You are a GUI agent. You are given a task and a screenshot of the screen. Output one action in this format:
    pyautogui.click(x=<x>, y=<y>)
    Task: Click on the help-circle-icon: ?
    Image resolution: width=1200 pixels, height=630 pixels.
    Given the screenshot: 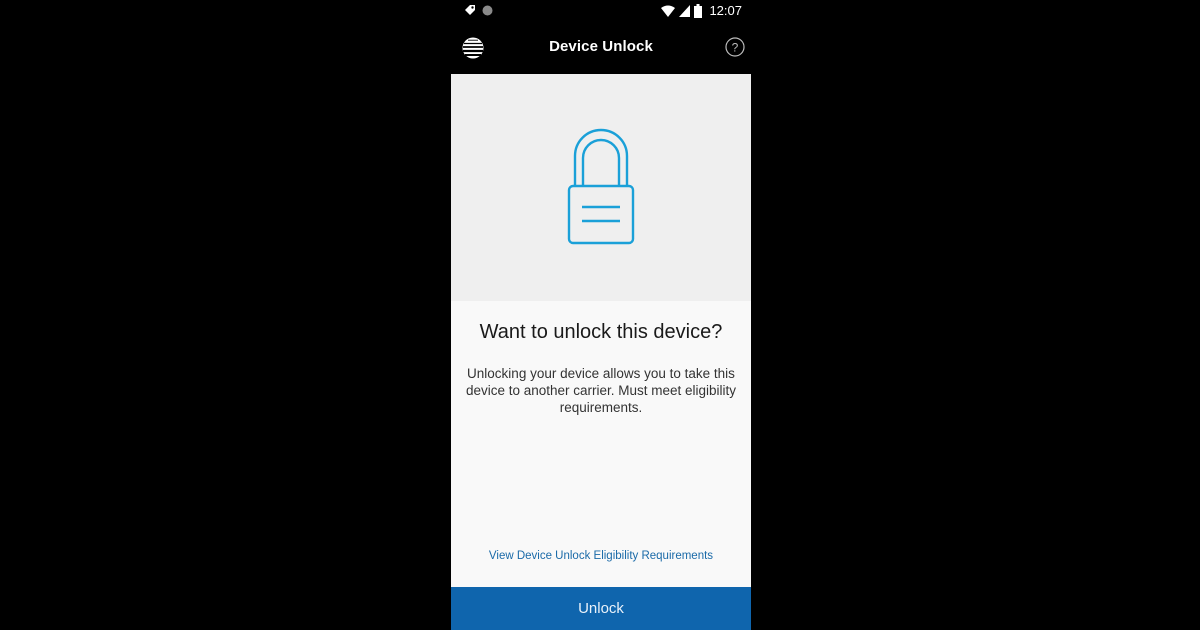 What is the action you would take?
    pyautogui.click(x=735, y=47)
    